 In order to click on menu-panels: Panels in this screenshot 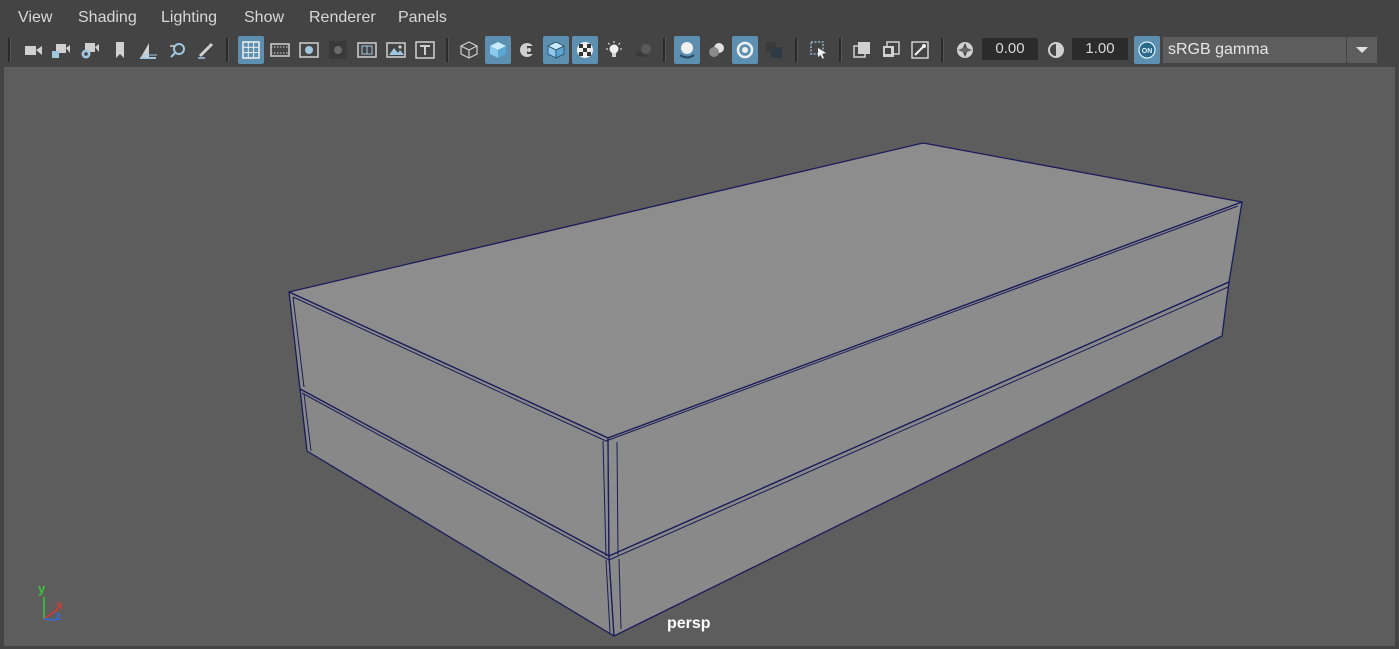, I will do `click(422, 18)`.